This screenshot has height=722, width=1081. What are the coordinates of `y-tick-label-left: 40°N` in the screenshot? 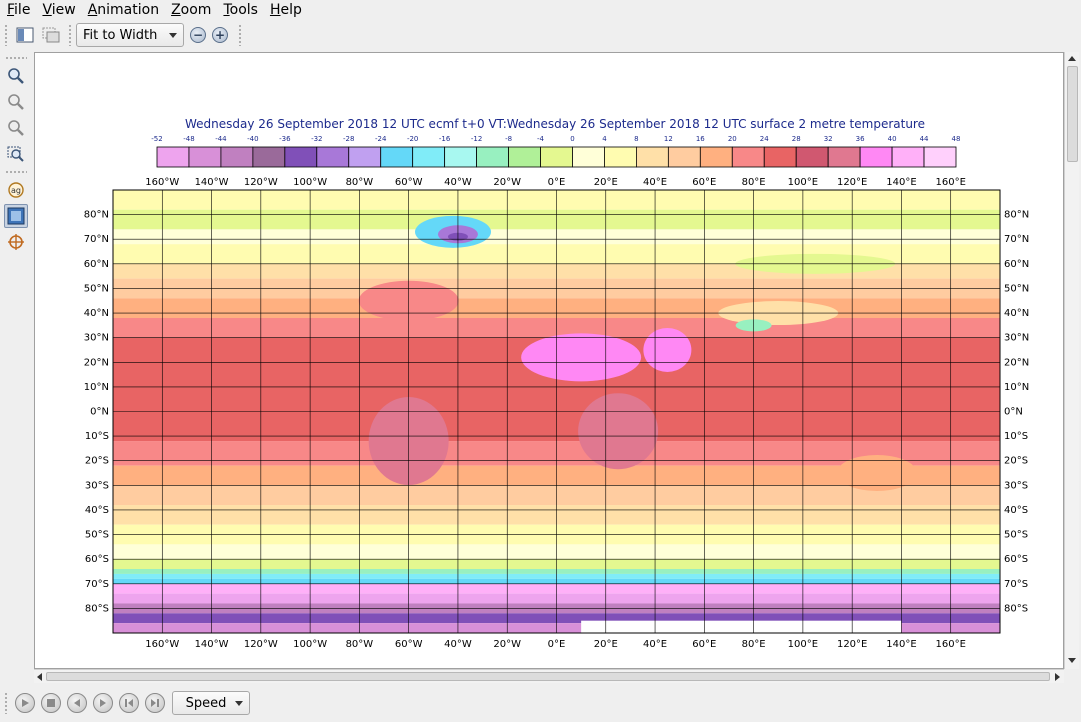 It's located at (96, 313).